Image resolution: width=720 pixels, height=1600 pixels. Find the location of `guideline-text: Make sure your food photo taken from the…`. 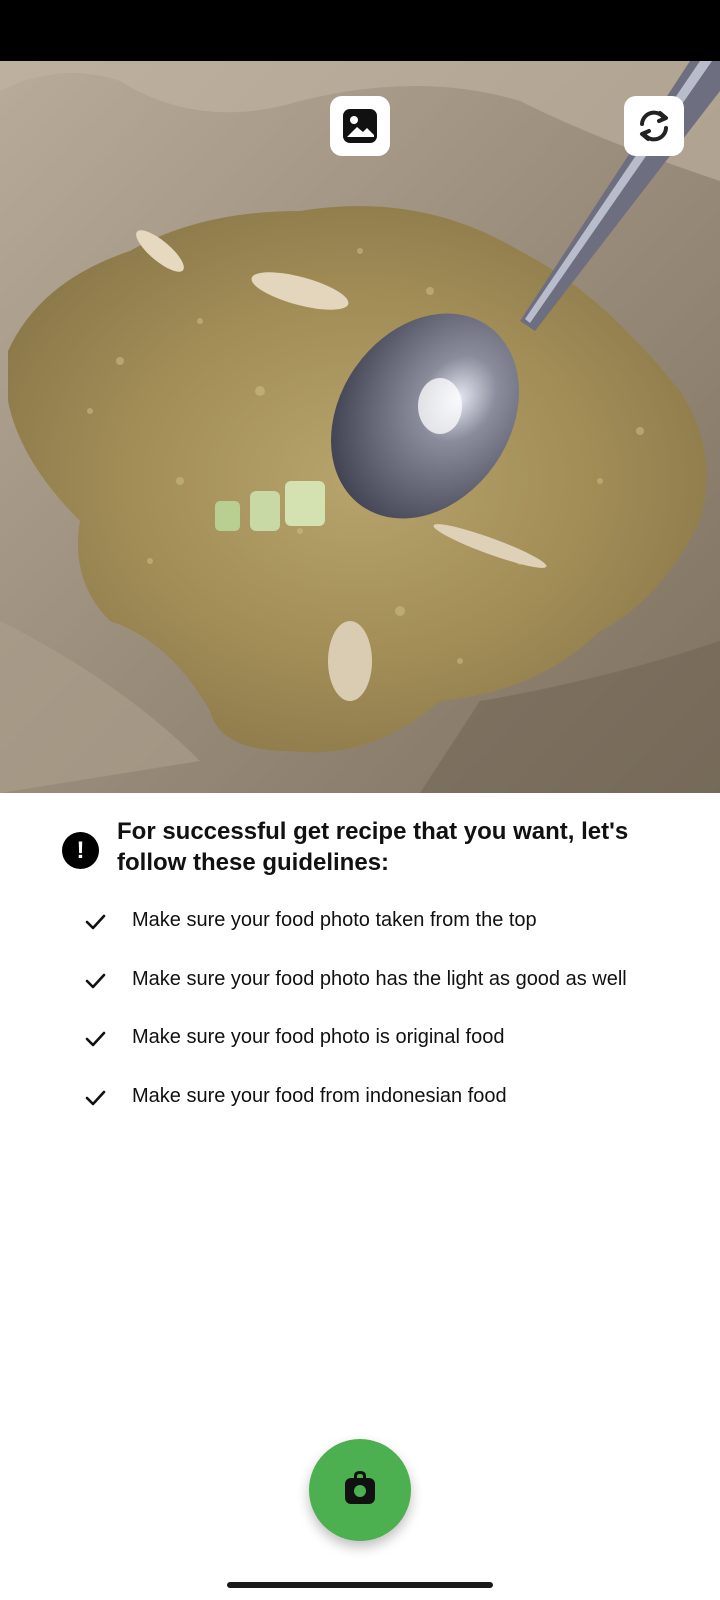

guideline-text: Make sure your food photo taken from the… is located at coordinates (334, 920).